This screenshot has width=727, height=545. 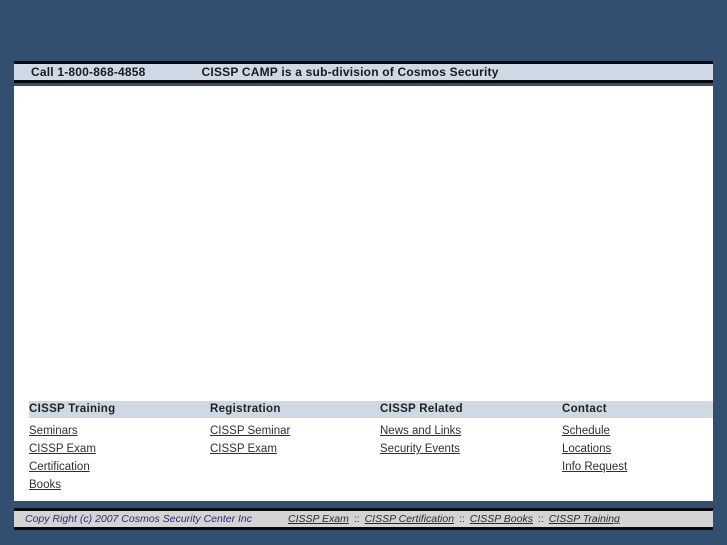 I want to click on sitemap-link-schedule: Schedule, so click(x=586, y=431).